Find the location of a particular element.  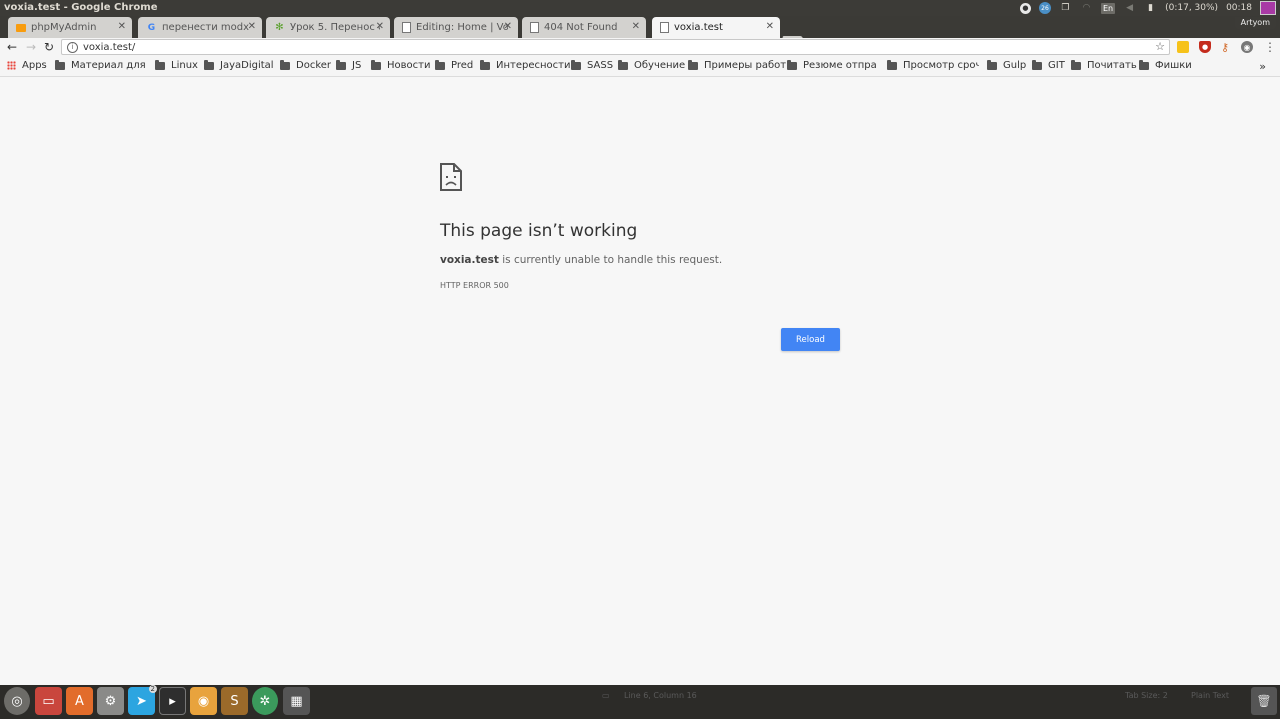

reload-button: Reload is located at coordinates (810, 339).